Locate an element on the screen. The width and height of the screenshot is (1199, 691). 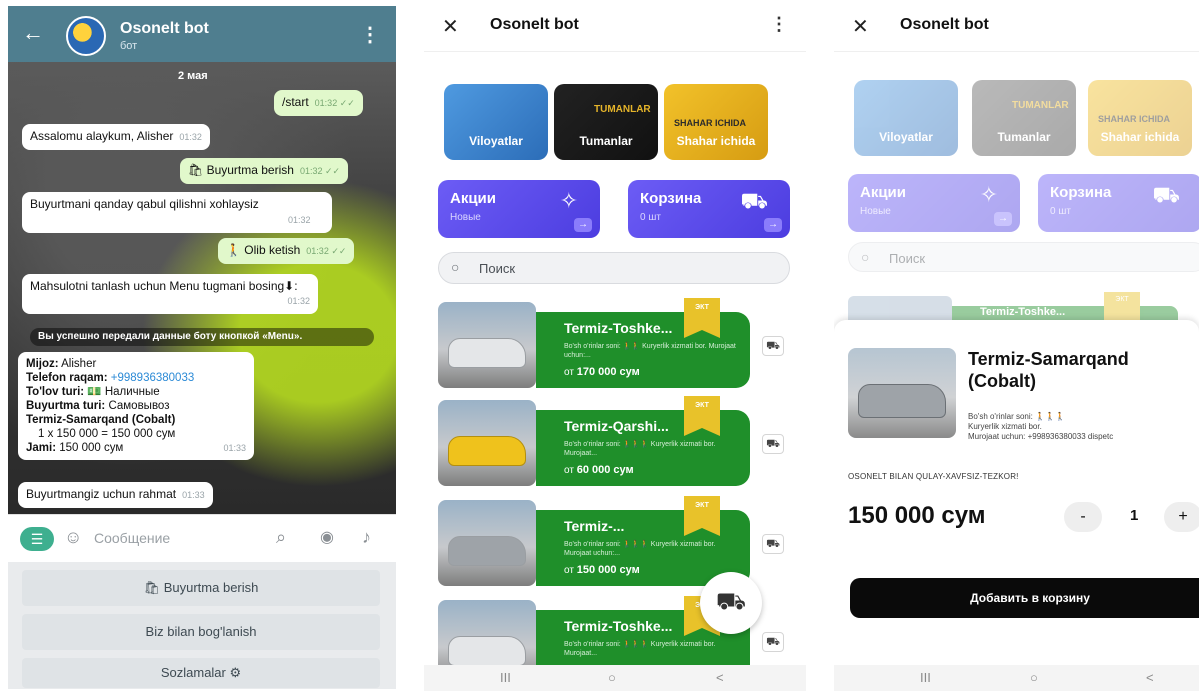
arrow-right-icon: → is located at coordinates (583, 225).